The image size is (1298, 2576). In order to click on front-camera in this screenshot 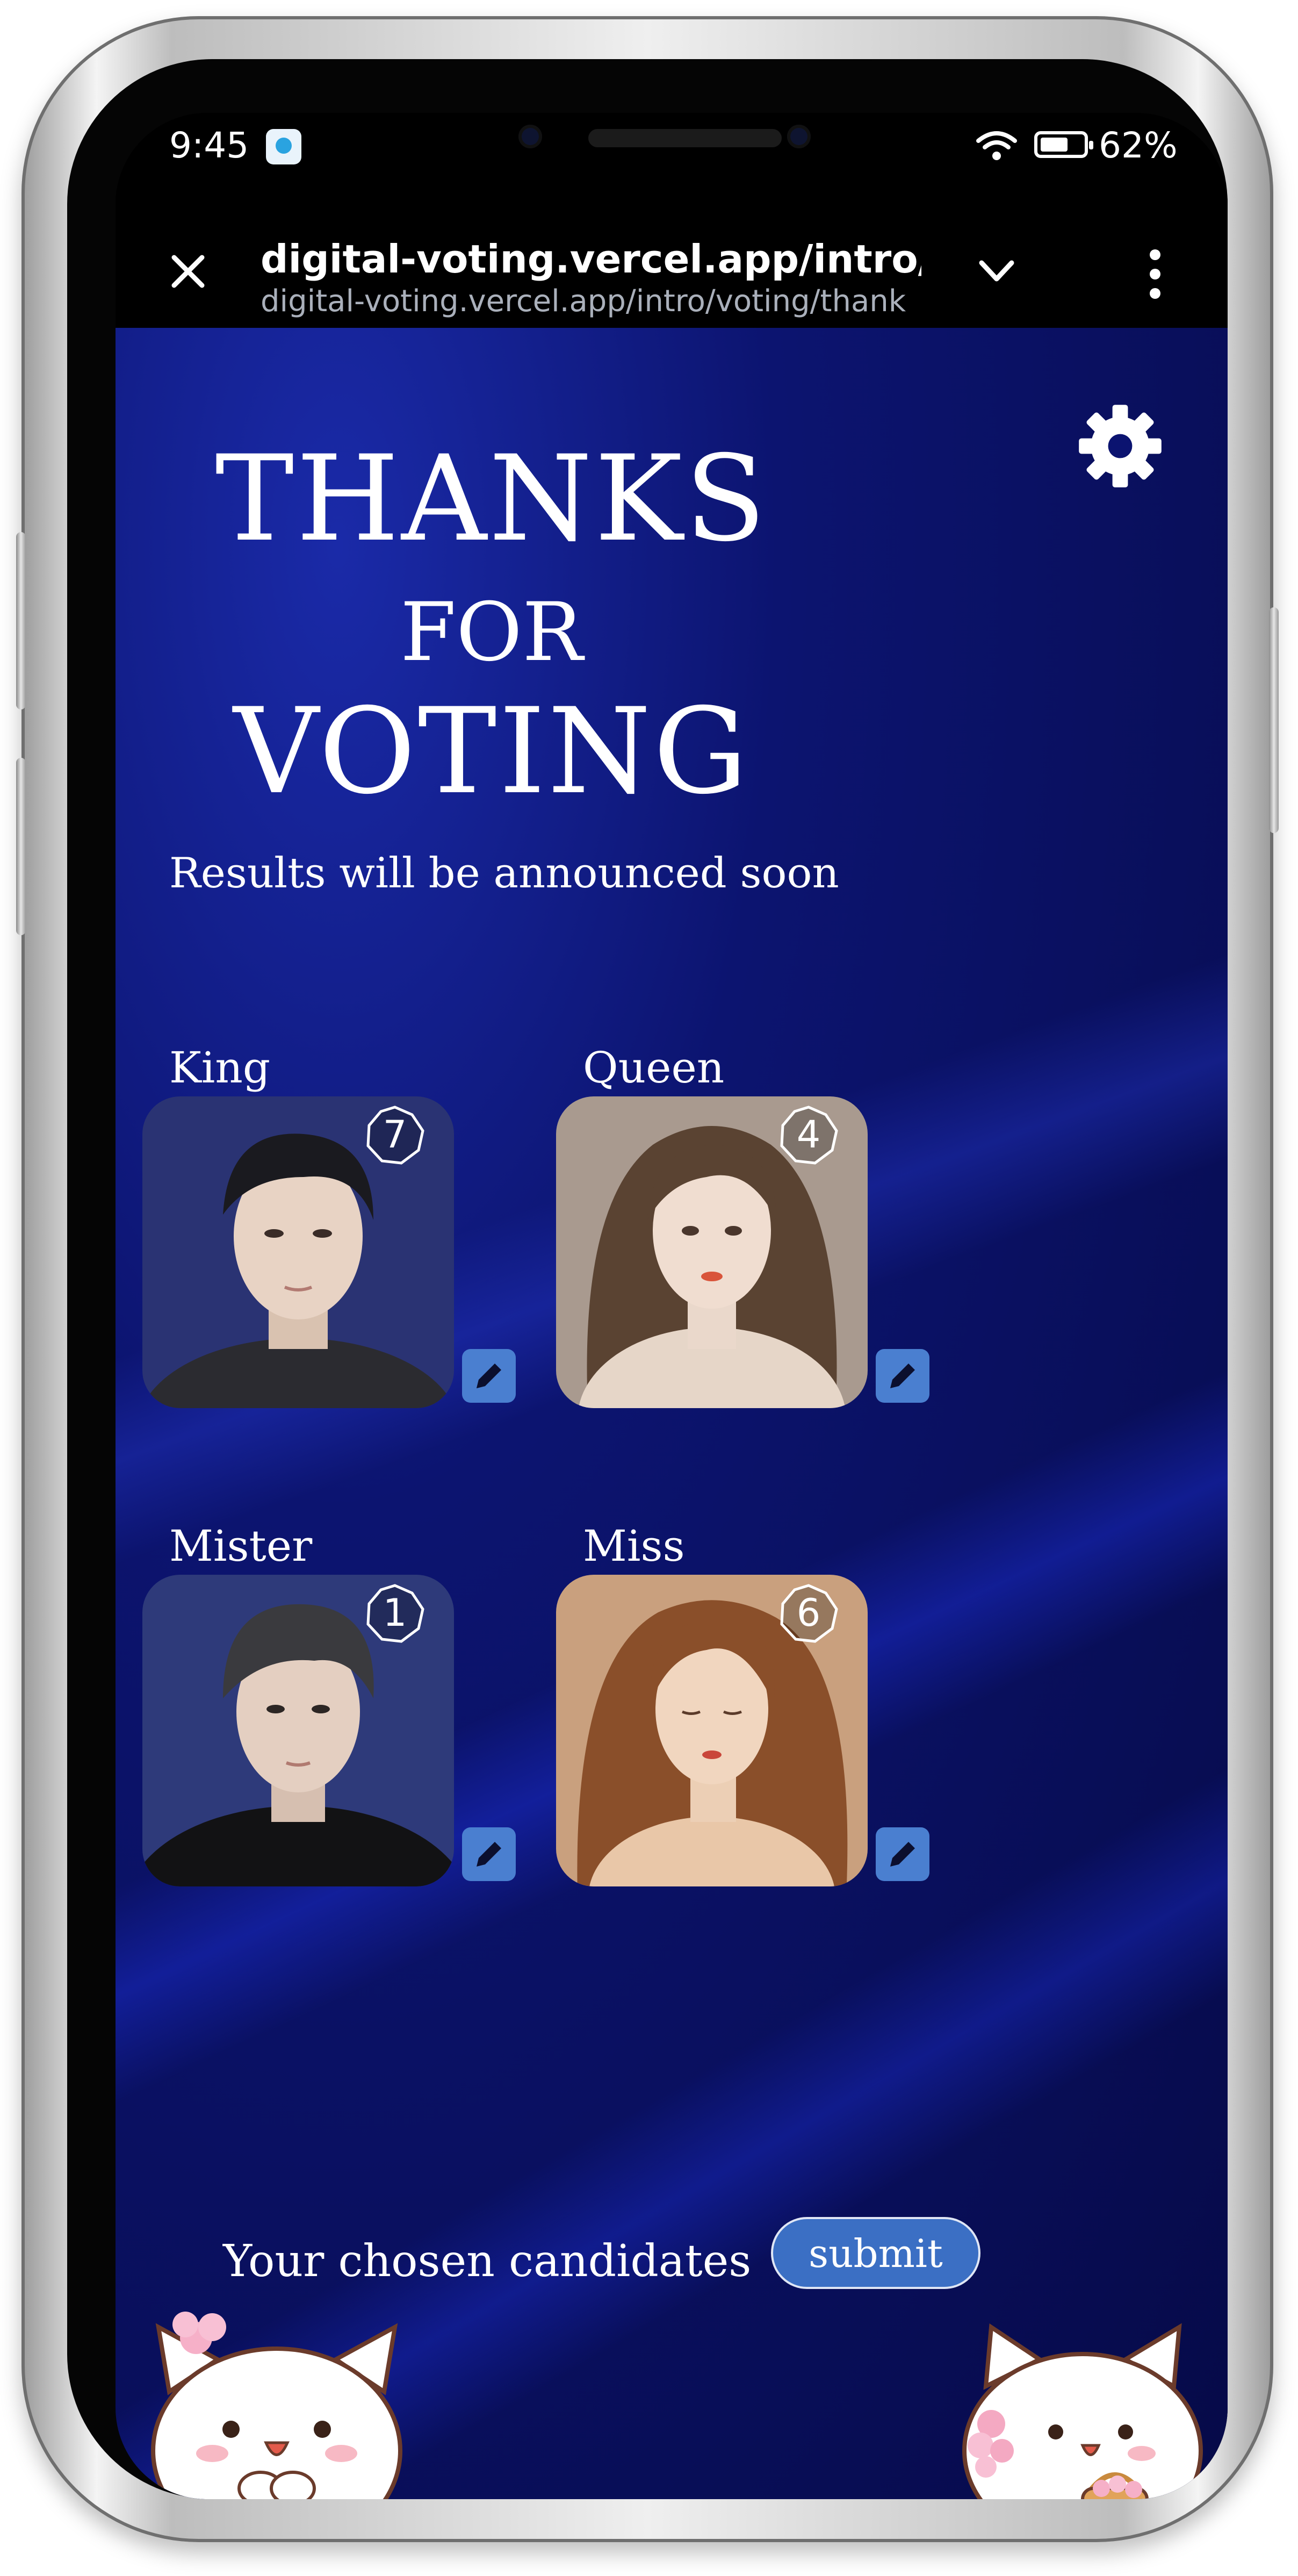, I will do `click(530, 136)`.